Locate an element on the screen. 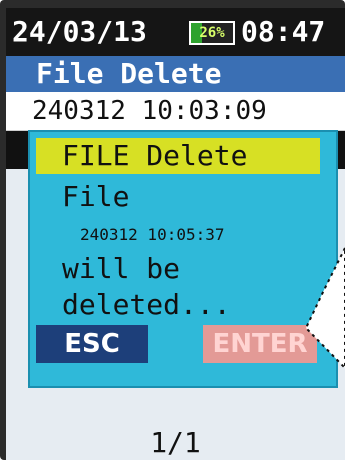  battery-icon: 26% is located at coordinates (212, 33).